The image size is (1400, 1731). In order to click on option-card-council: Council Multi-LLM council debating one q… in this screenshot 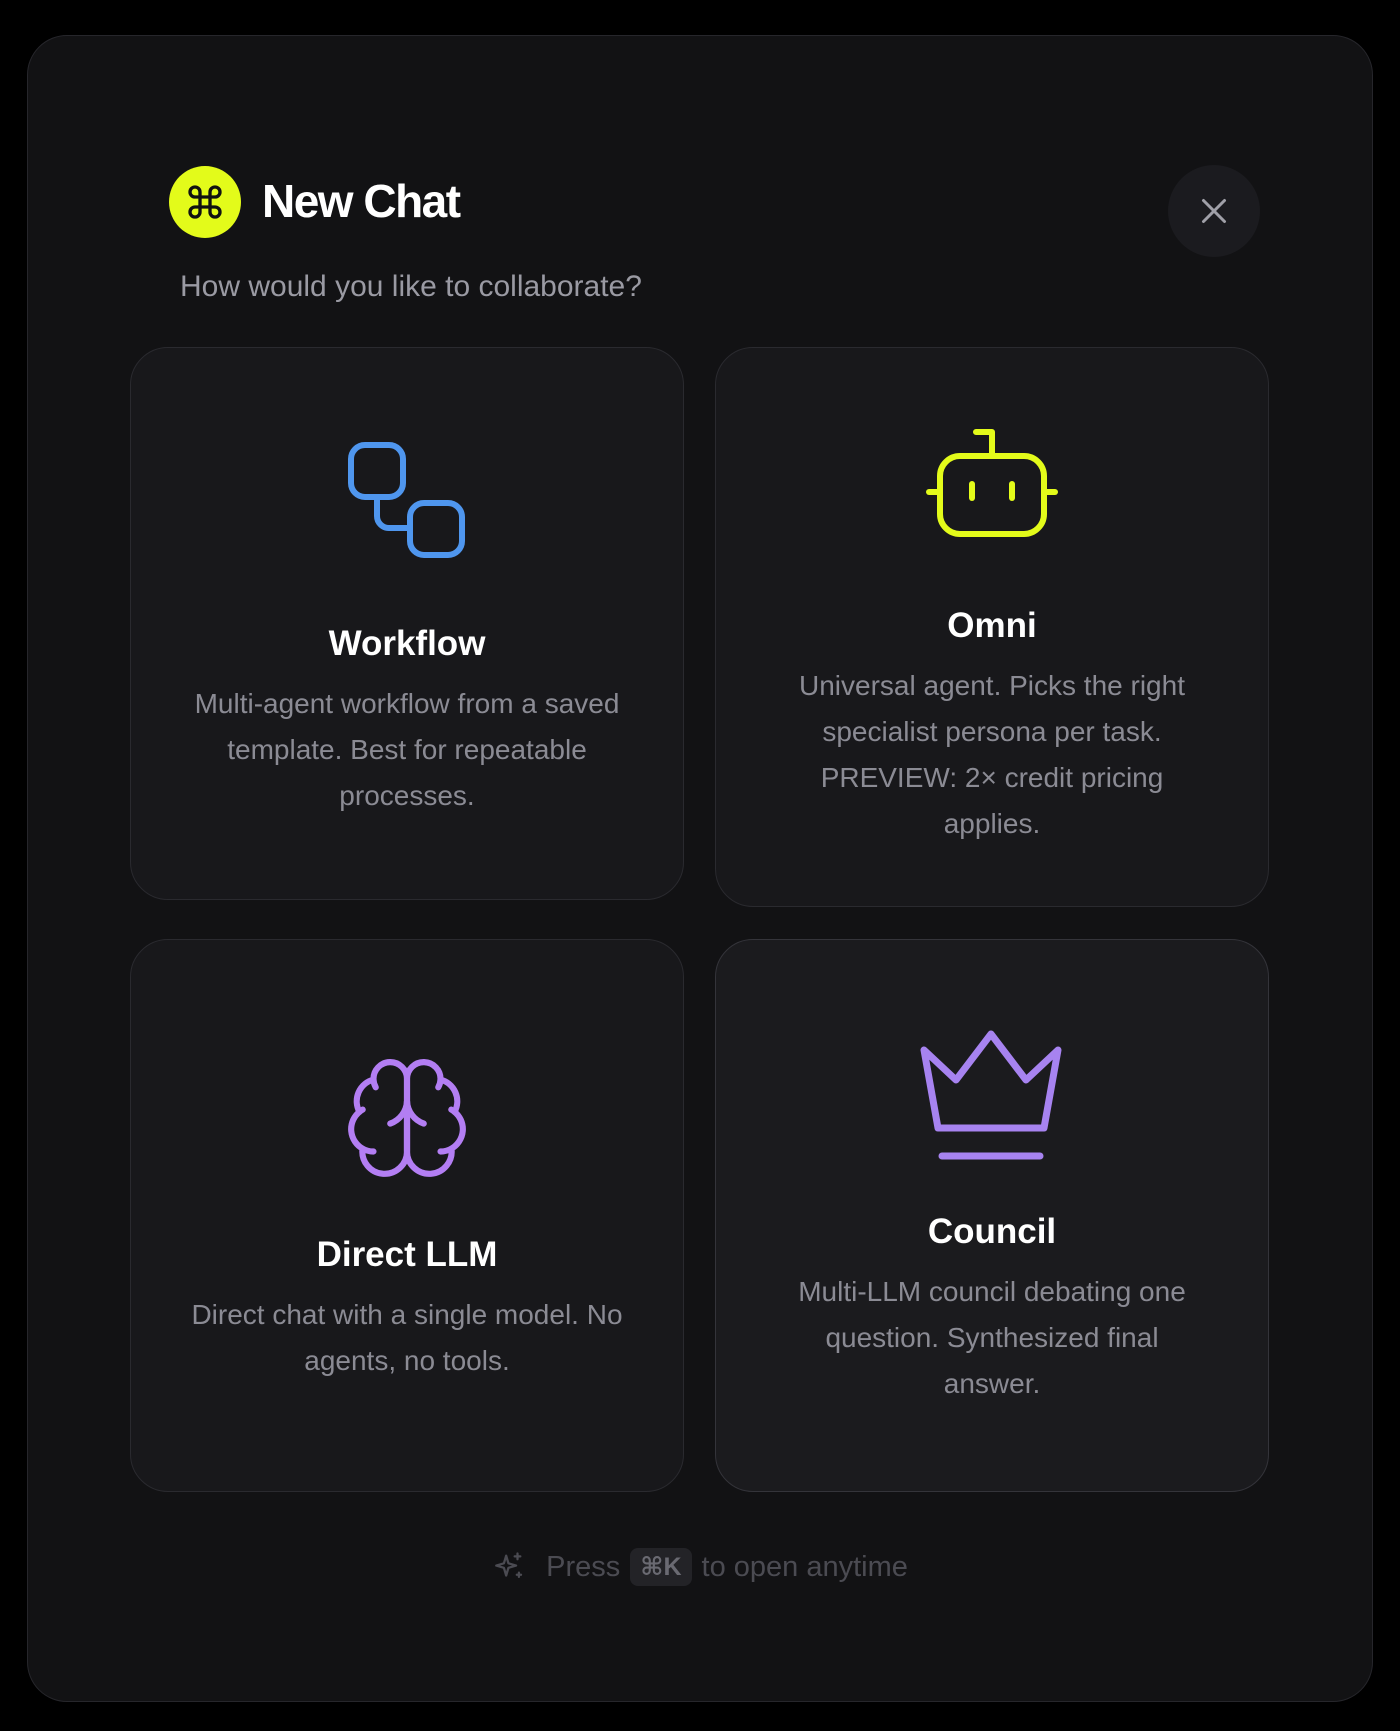, I will do `click(992, 1215)`.